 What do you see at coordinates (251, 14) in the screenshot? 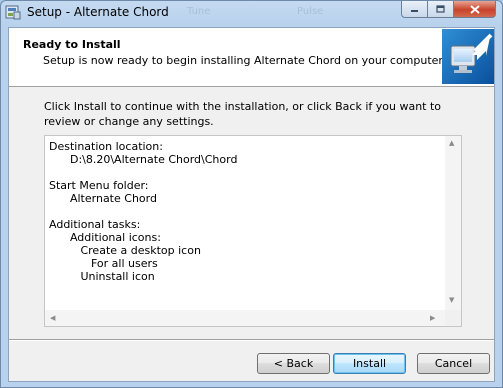
I see `title-bar: Setup - Alternate Chord Tune Pulse` at bounding box center [251, 14].